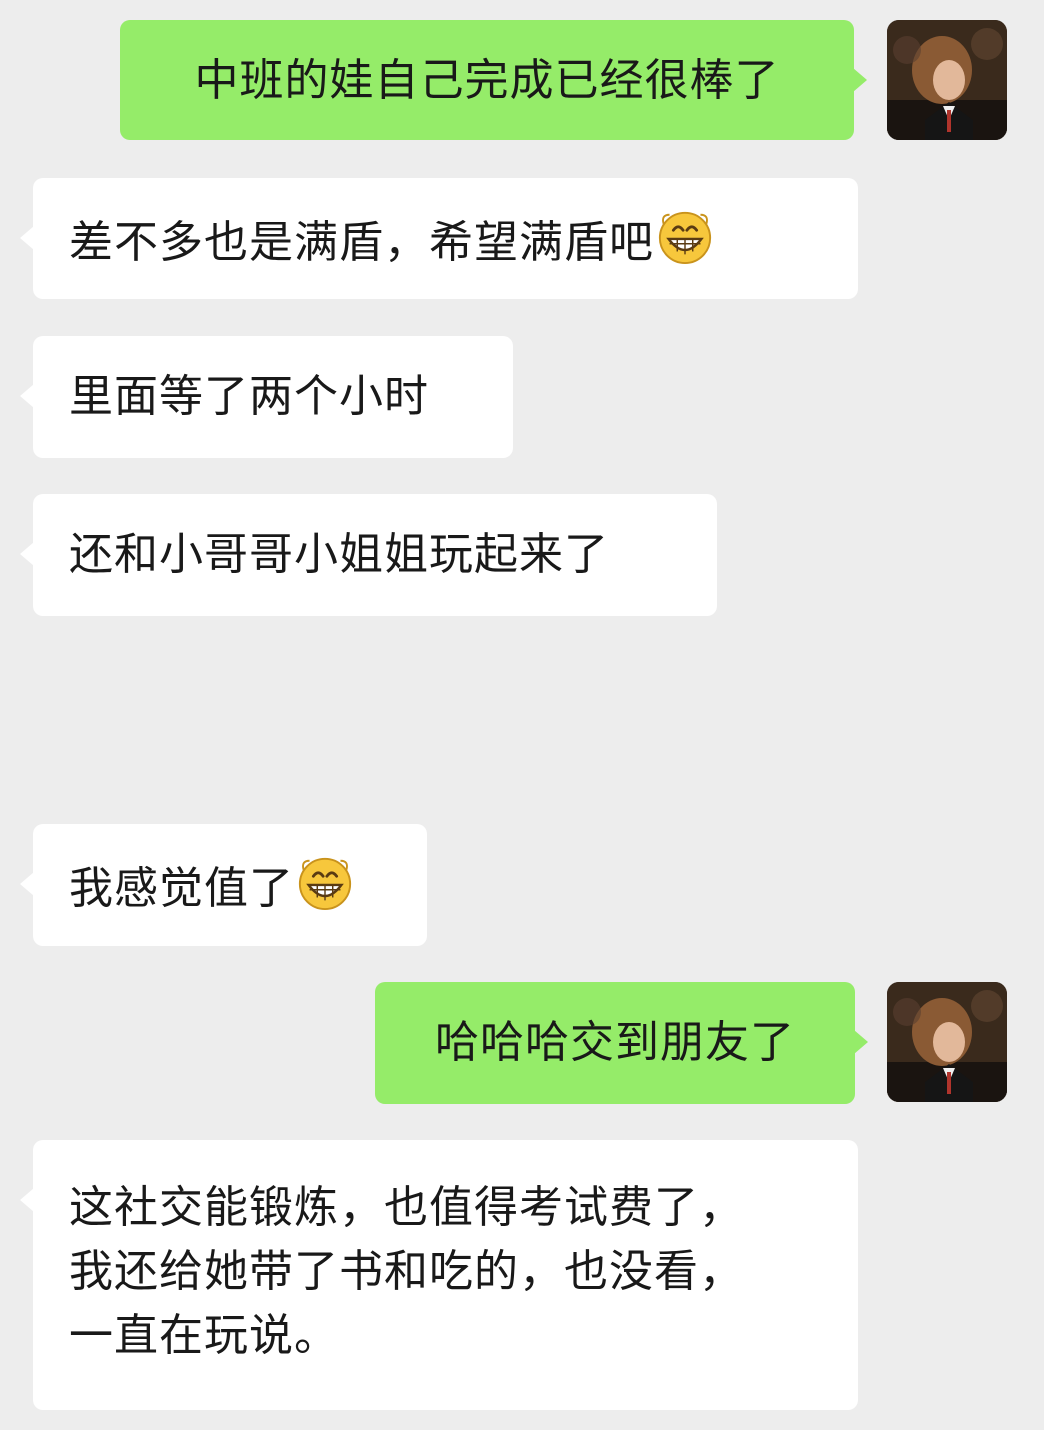  What do you see at coordinates (339, 554) in the screenshot?
I see `message-text: 还和小哥哥小姐姐玩起来了` at bounding box center [339, 554].